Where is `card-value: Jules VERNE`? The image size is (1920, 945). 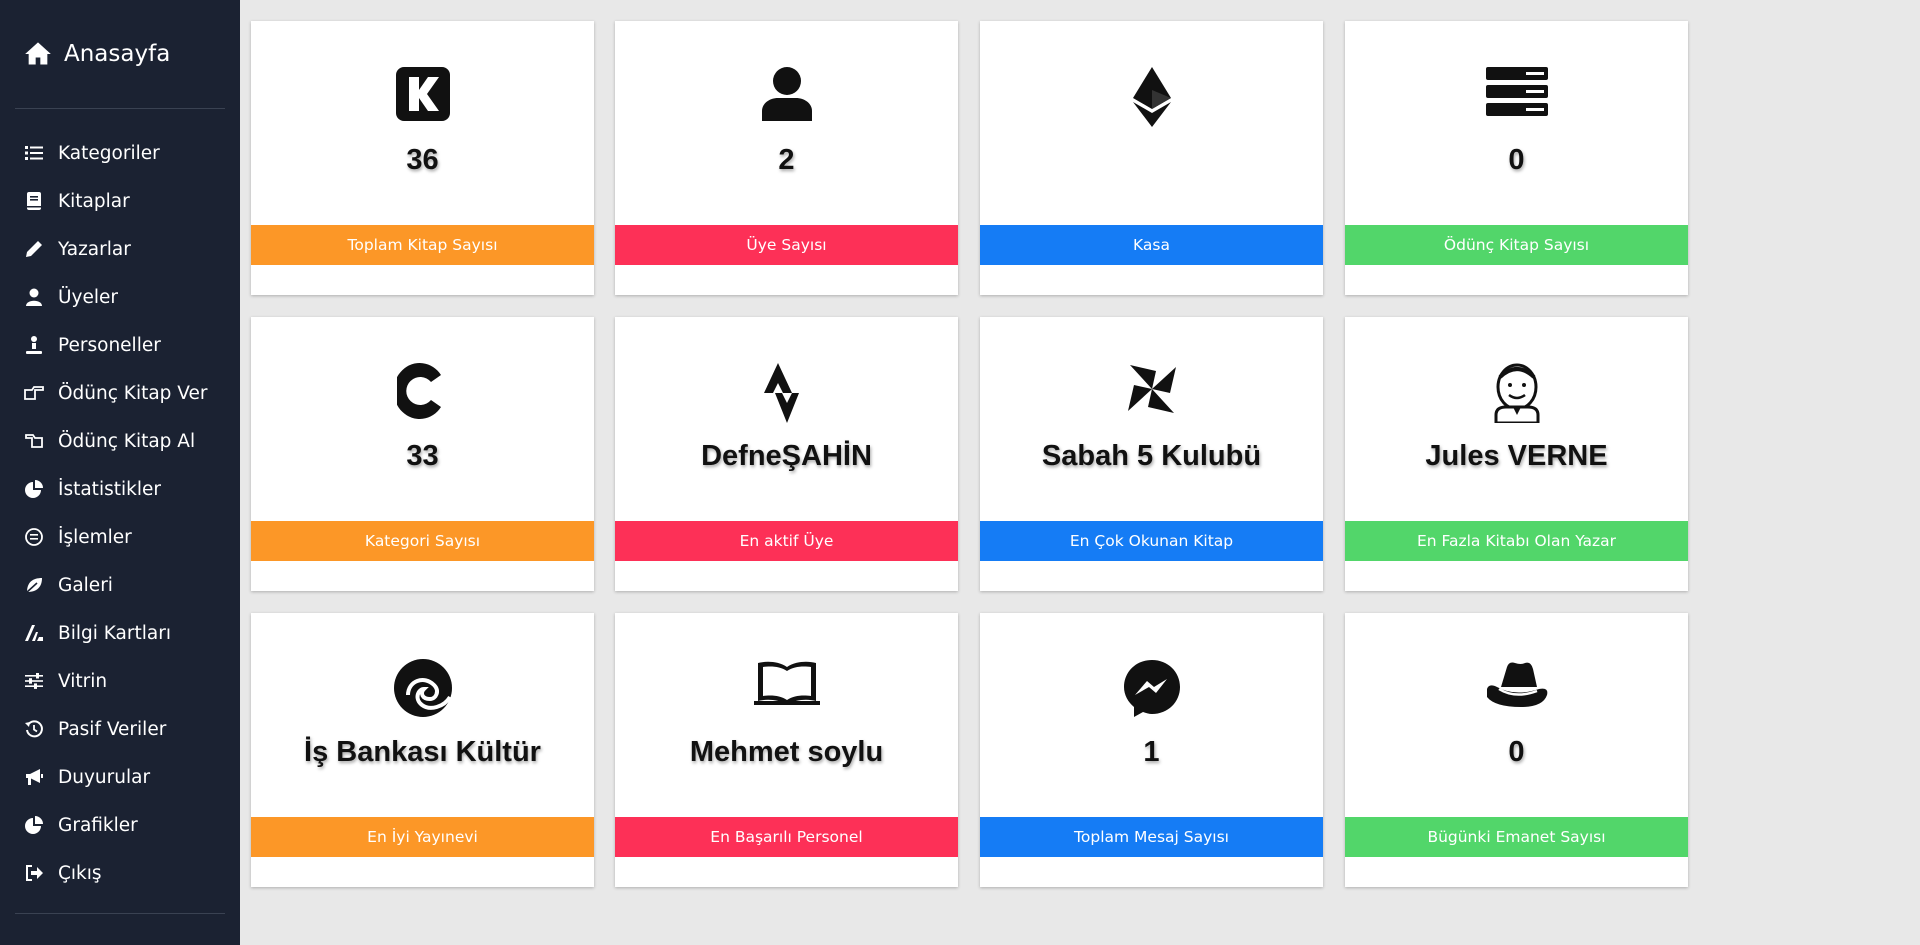
card-value: Jules VERNE is located at coordinates (1516, 456).